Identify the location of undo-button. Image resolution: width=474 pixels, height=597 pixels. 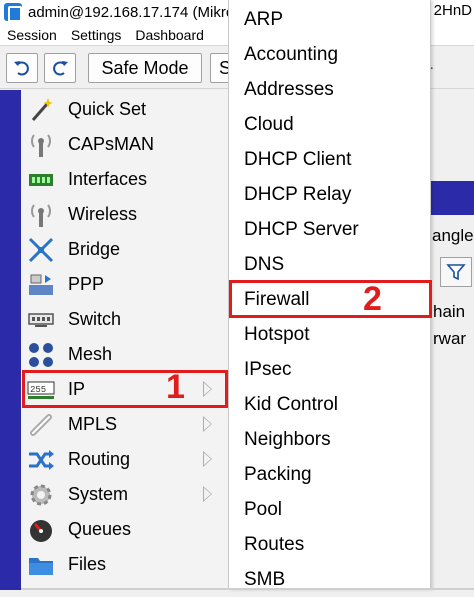
(22, 68).